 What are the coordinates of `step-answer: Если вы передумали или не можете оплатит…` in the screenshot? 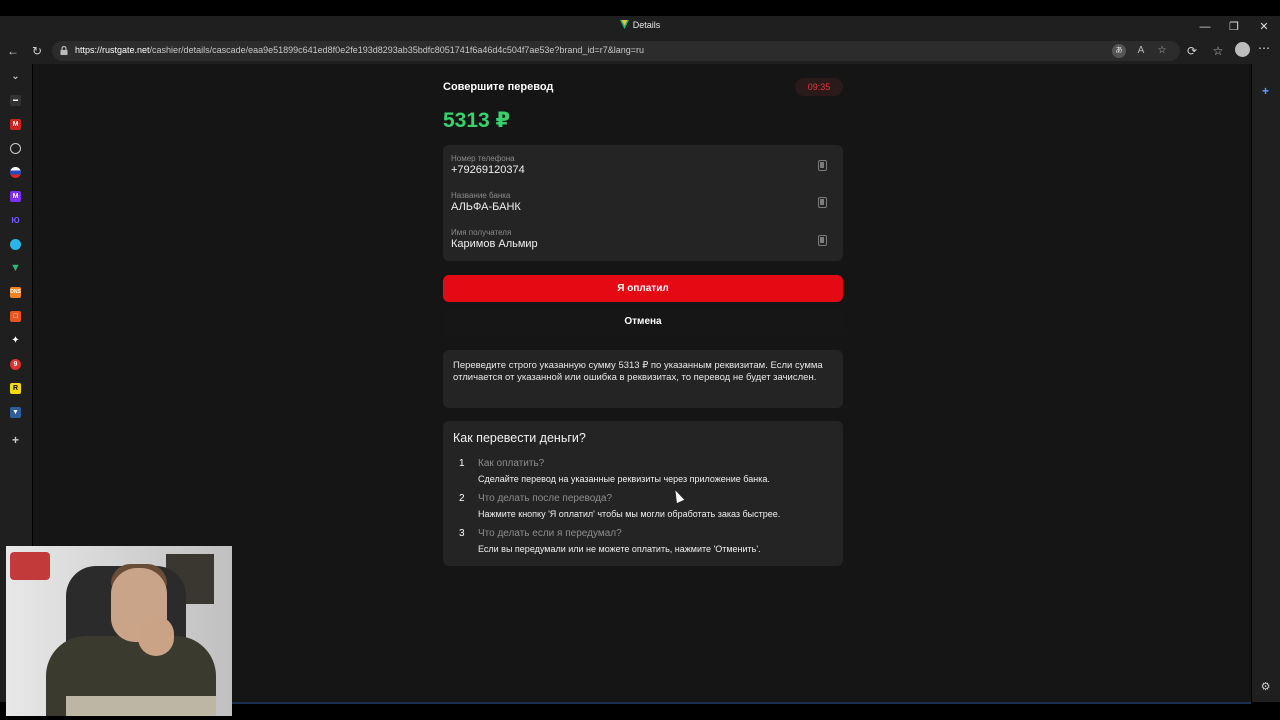 It's located at (619, 549).